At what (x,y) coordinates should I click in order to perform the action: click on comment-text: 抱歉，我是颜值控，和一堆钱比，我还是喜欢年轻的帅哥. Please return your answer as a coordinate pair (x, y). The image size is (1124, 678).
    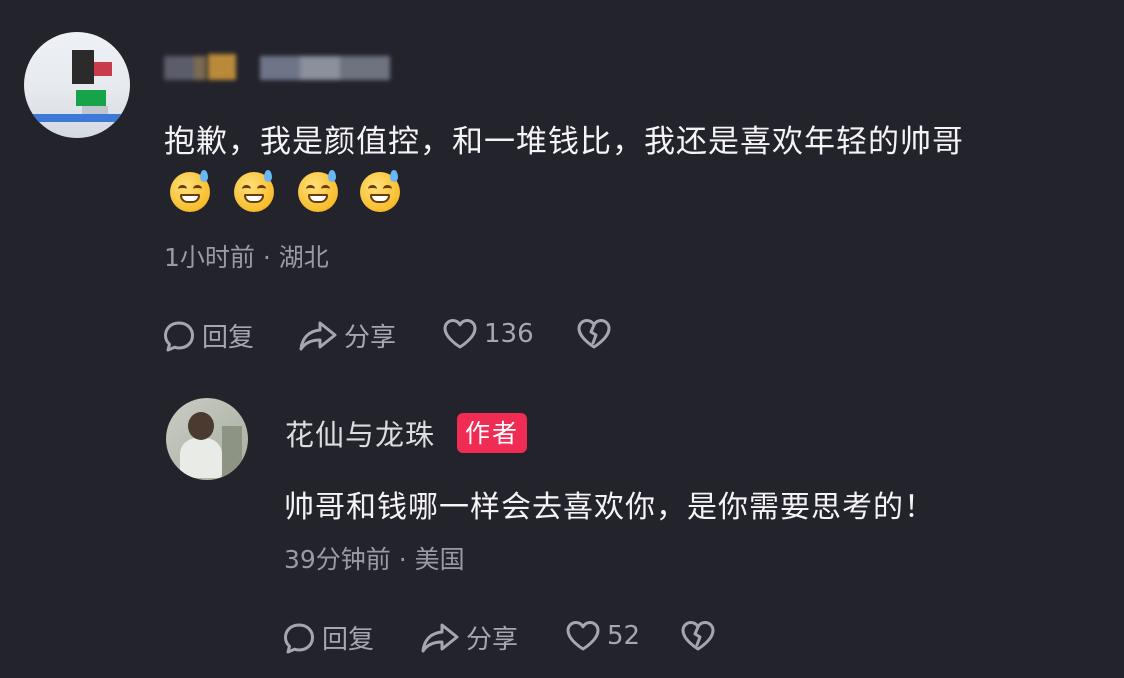
    Looking at the image, I should click on (564, 142).